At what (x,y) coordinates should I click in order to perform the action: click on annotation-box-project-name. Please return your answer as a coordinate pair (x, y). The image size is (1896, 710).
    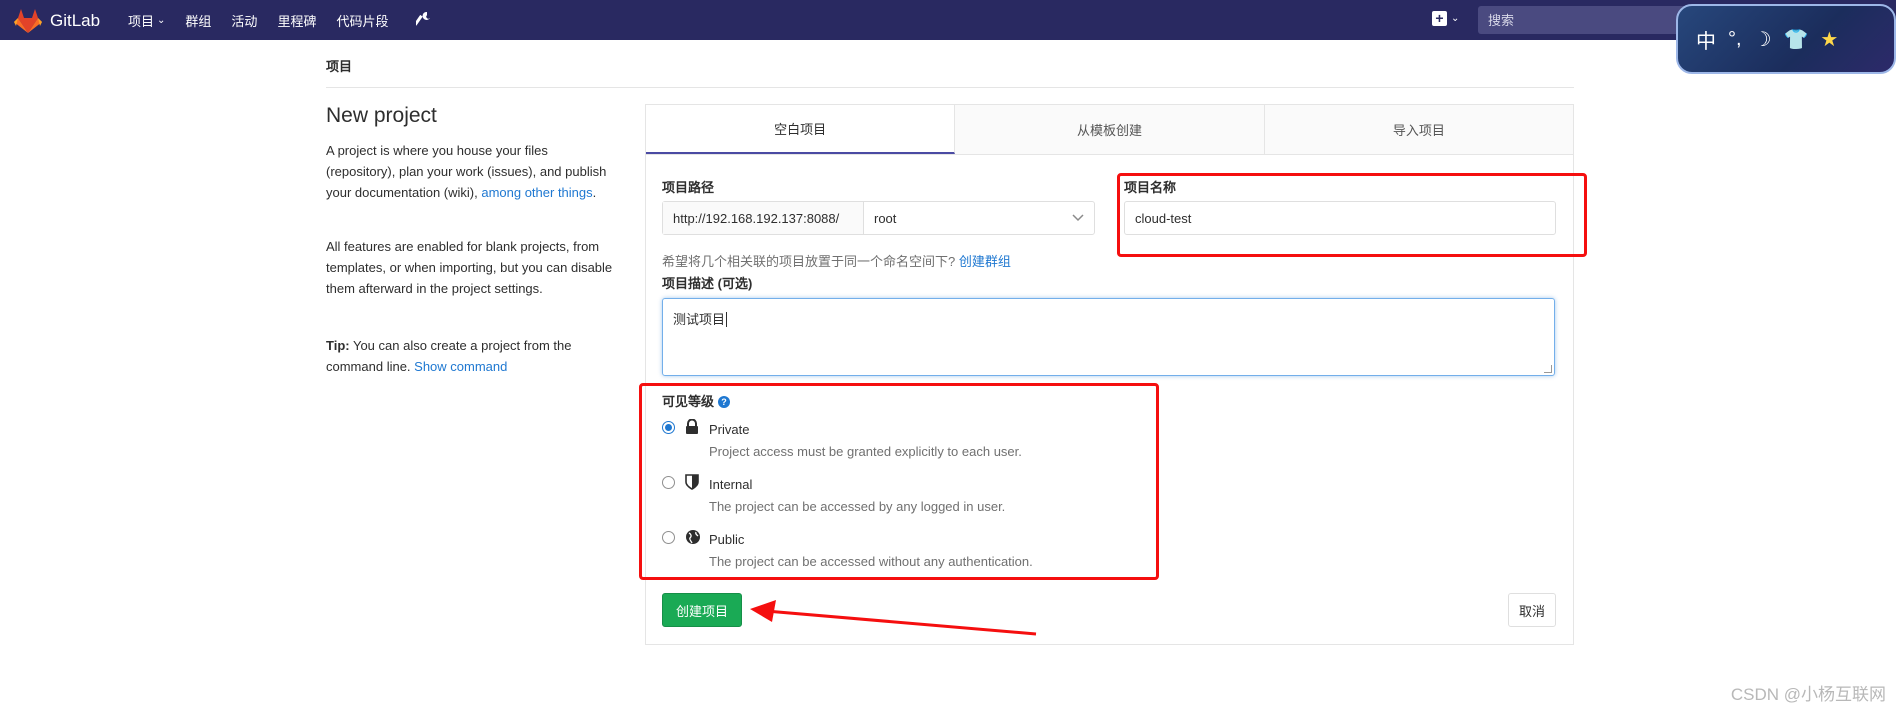
    Looking at the image, I should click on (1352, 215).